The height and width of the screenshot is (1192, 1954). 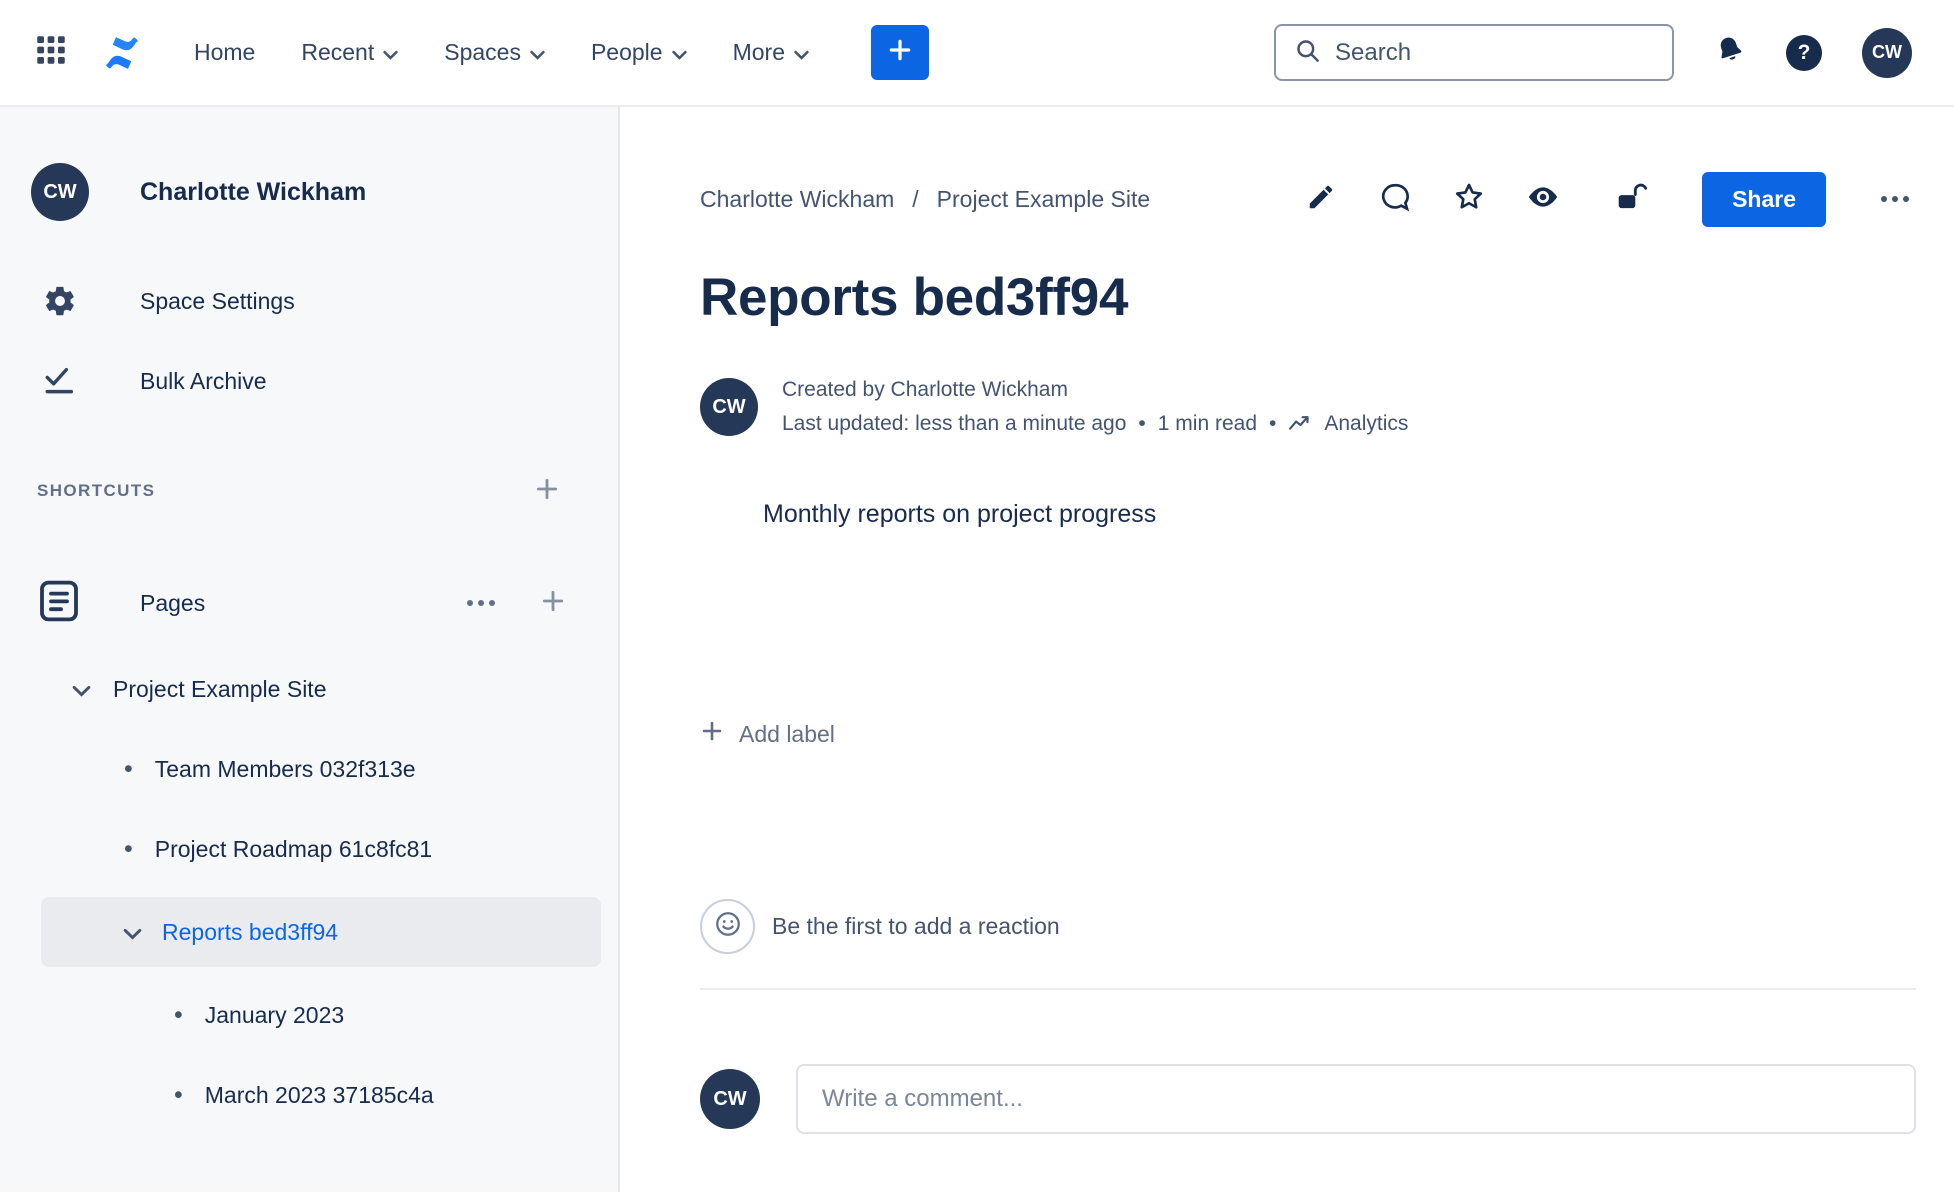 What do you see at coordinates (626, 52) in the screenshot?
I see `nav-item-label: People` at bounding box center [626, 52].